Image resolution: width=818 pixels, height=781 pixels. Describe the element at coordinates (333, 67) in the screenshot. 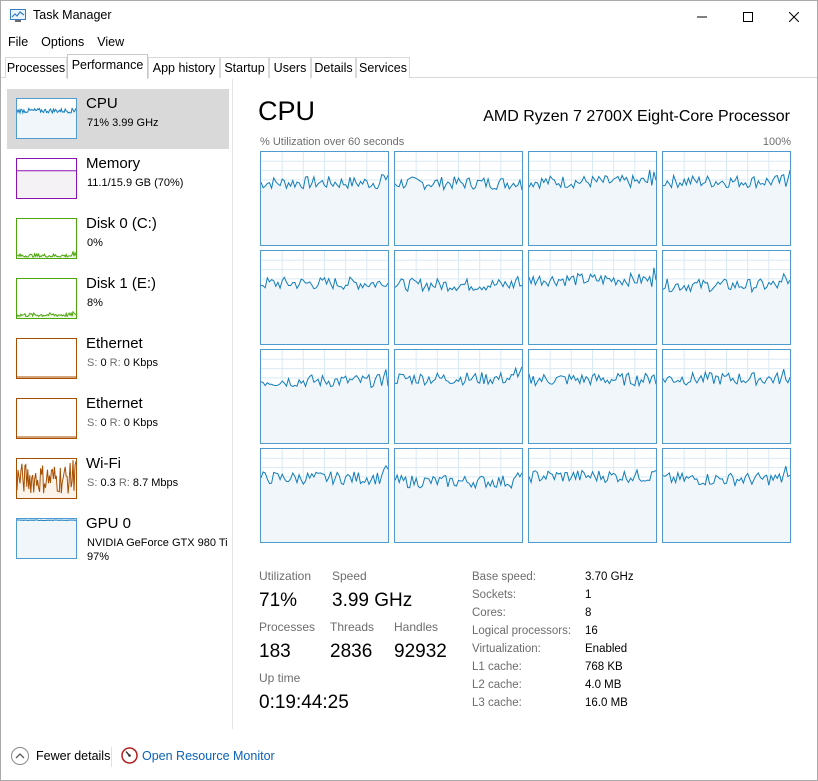

I see `tab-details: Details` at that location.